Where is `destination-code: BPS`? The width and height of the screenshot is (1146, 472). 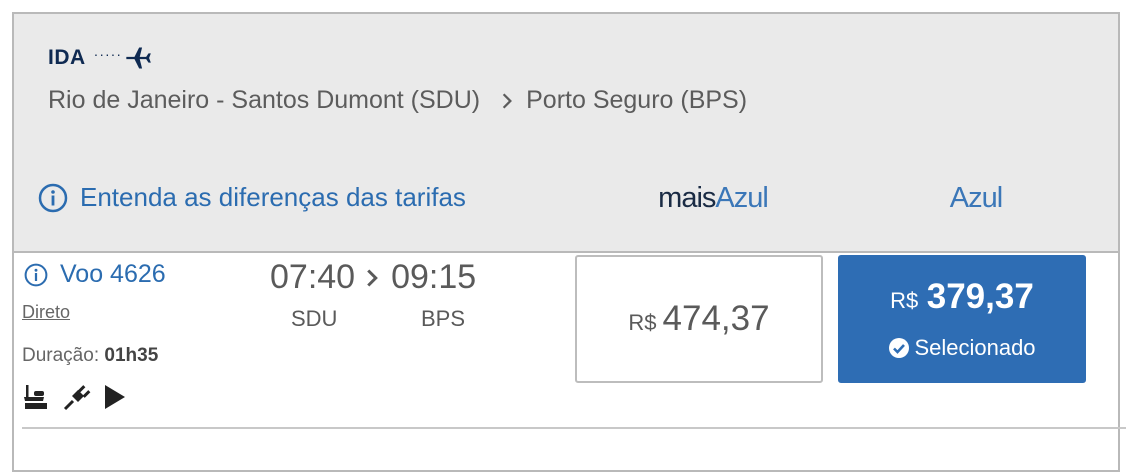 destination-code: BPS is located at coordinates (443, 318).